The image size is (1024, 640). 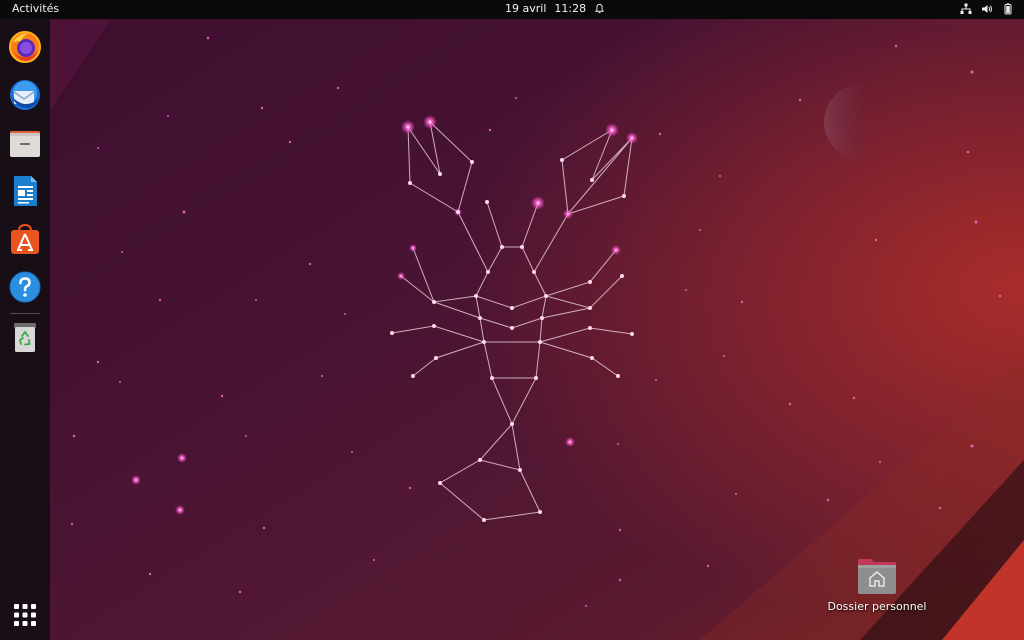 I want to click on dock-app-files, so click(x=25, y=143).